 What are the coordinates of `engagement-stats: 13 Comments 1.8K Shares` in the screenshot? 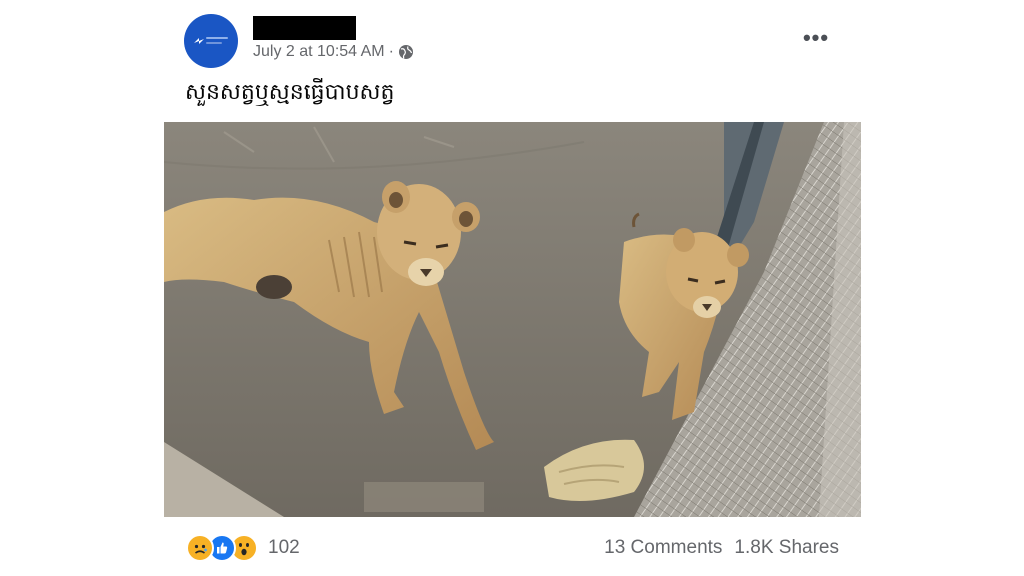 It's located at (721, 548).